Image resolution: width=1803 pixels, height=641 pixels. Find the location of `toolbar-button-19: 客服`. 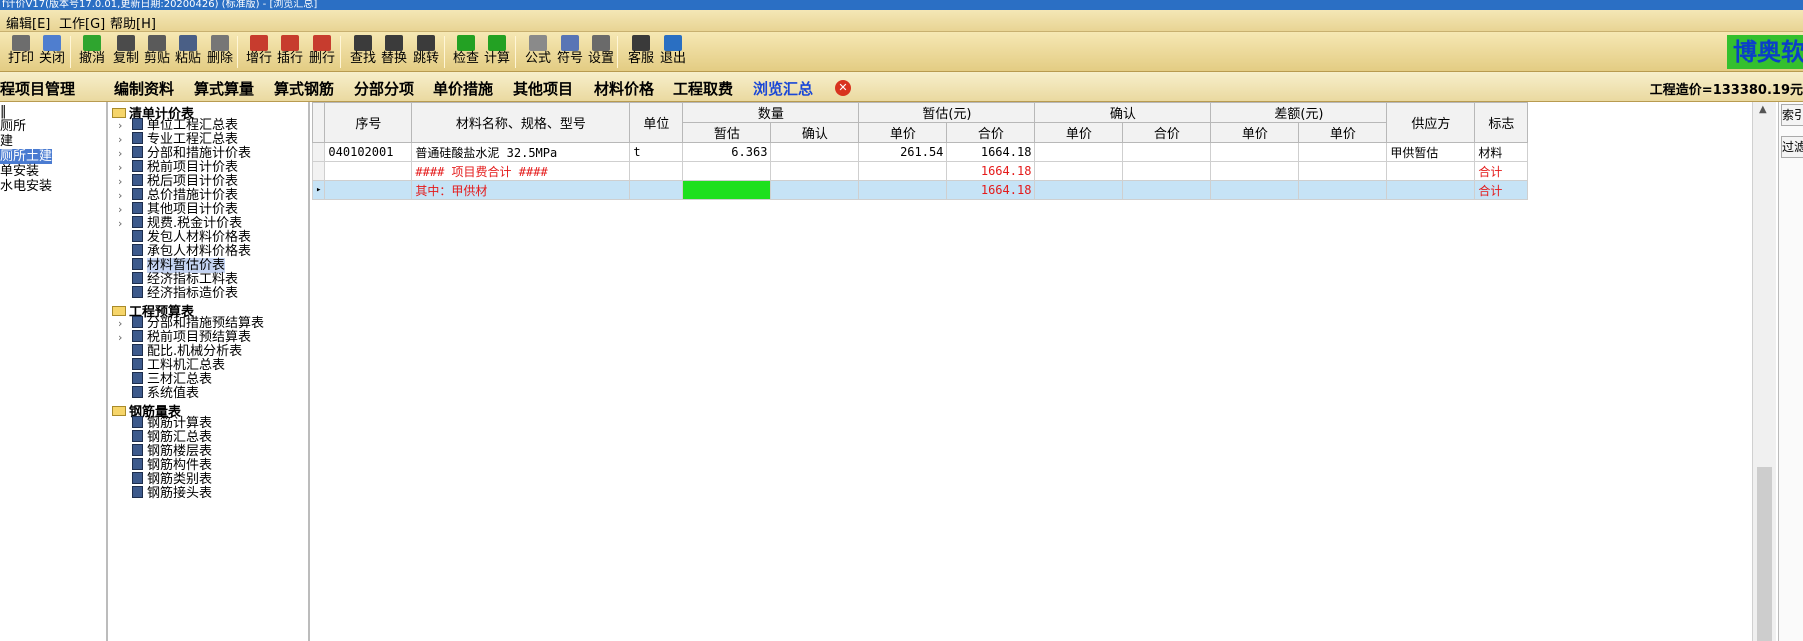

toolbar-button-19: 客服 is located at coordinates (641, 52).